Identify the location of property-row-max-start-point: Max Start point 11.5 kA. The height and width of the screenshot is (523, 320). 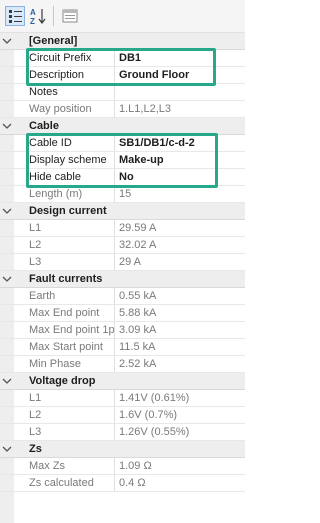
(122, 347).